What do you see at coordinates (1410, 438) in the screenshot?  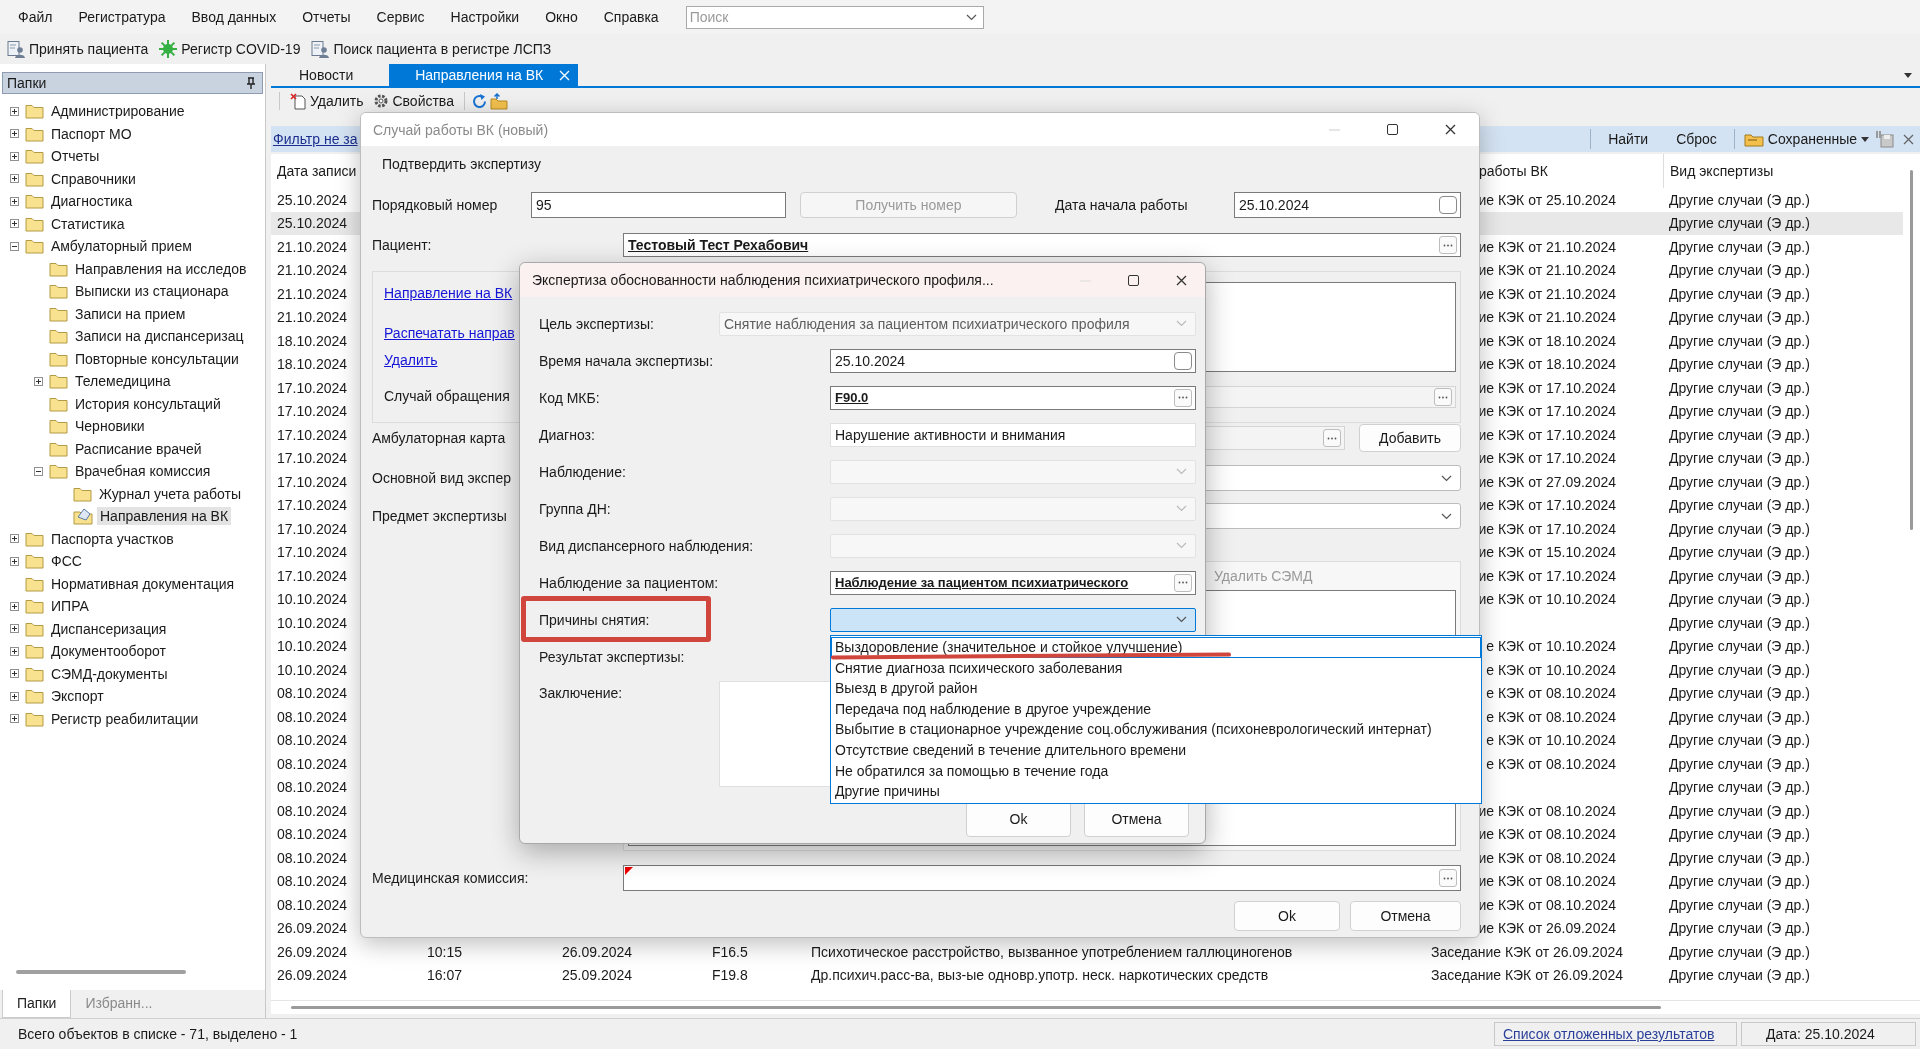 I see `add-button: Добавить` at bounding box center [1410, 438].